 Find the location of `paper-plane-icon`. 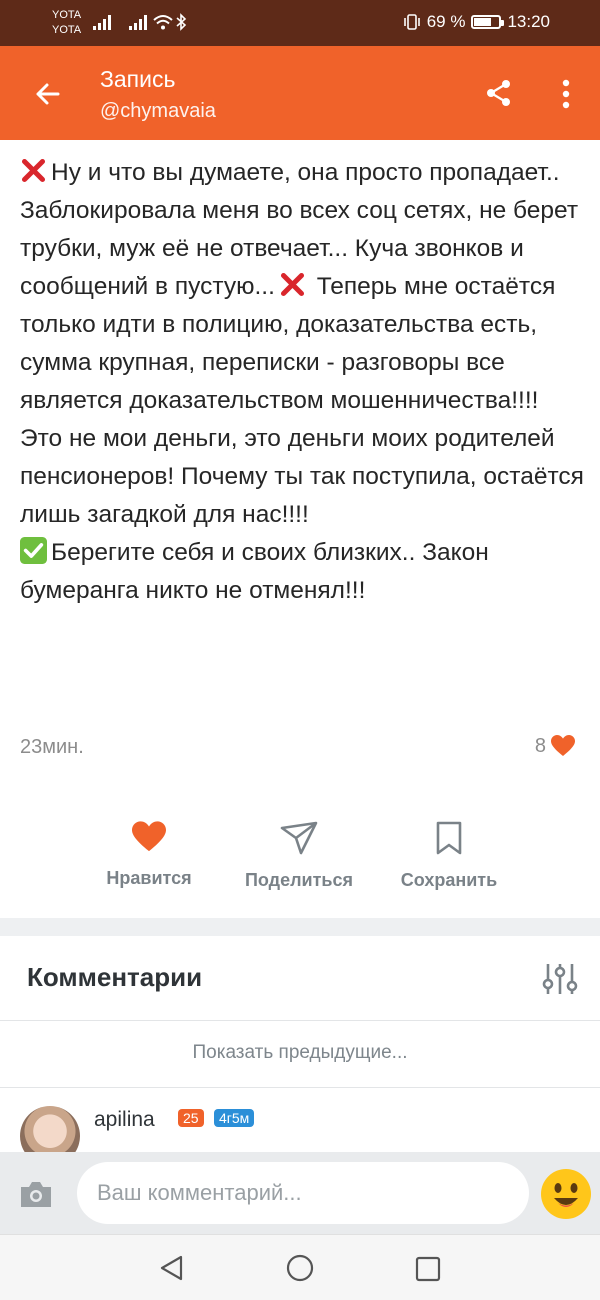

paper-plane-icon is located at coordinates (299, 838).